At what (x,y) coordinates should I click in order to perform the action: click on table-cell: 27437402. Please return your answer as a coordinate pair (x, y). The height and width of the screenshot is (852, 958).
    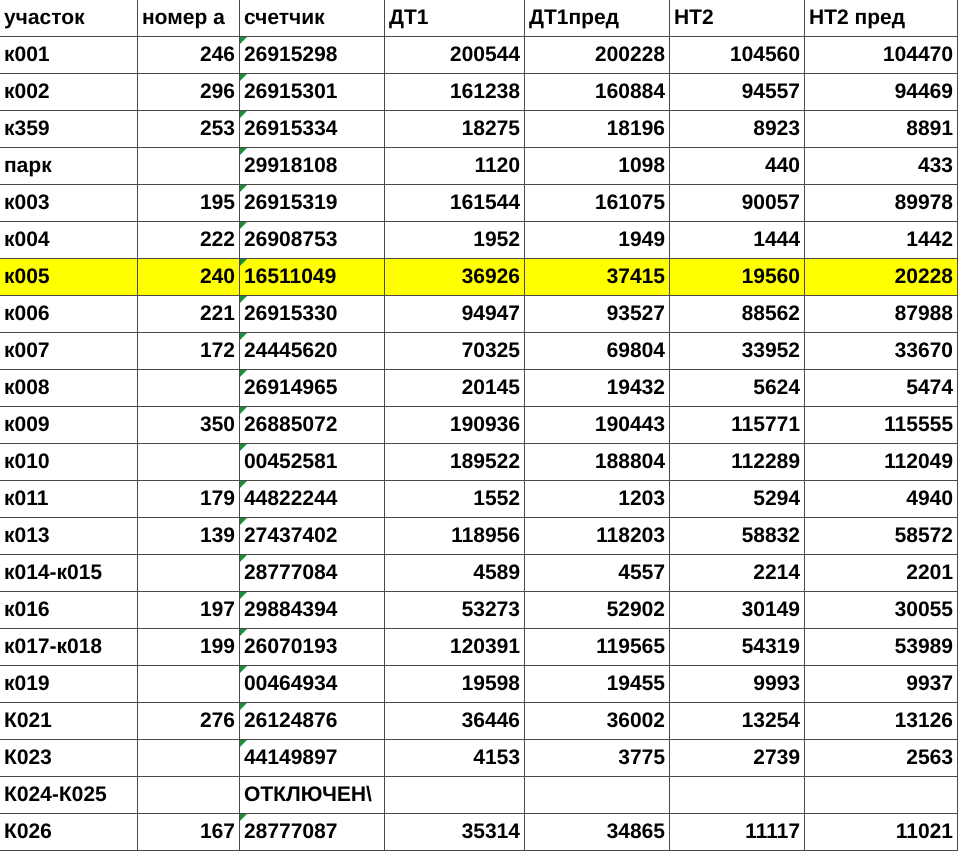
    Looking at the image, I should click on (291, 536).